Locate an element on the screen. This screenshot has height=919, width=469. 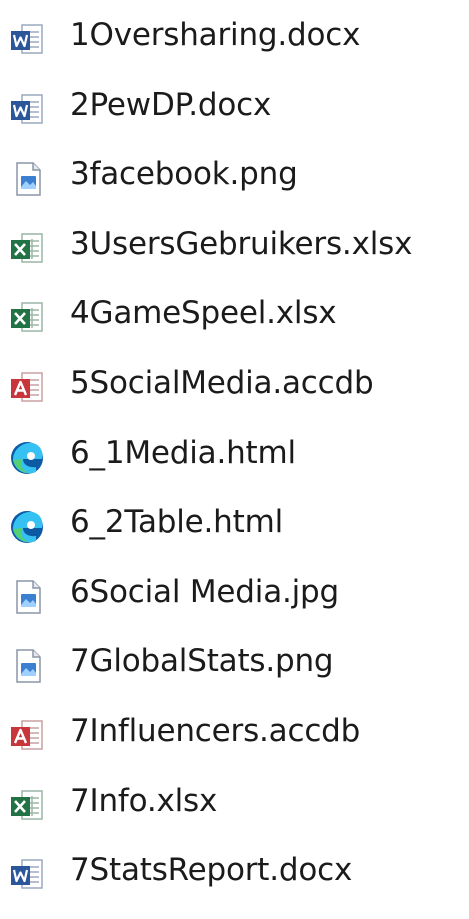
file-row-edge: 6_2Table.html is located at coordinates (234, 526).